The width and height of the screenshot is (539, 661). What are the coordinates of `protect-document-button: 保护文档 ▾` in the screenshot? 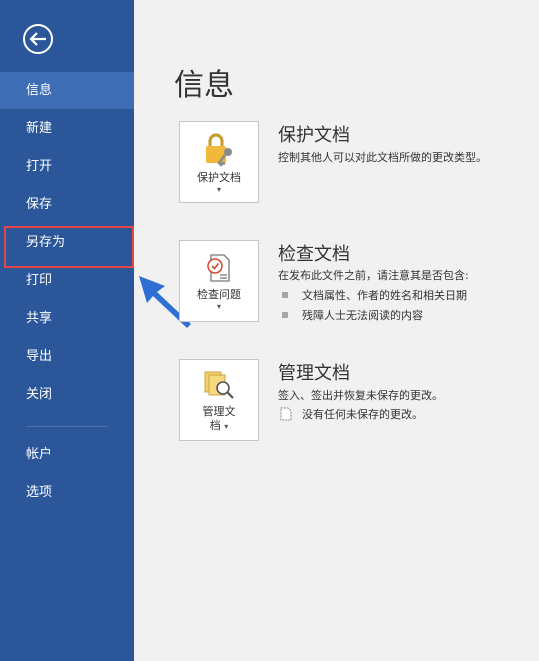 It's located at (219, 162).